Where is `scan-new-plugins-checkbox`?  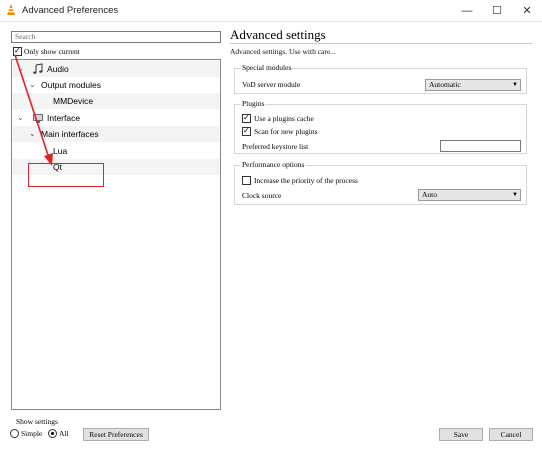 scan-new-plugins-checkbox is located at coordinates (246, 131).